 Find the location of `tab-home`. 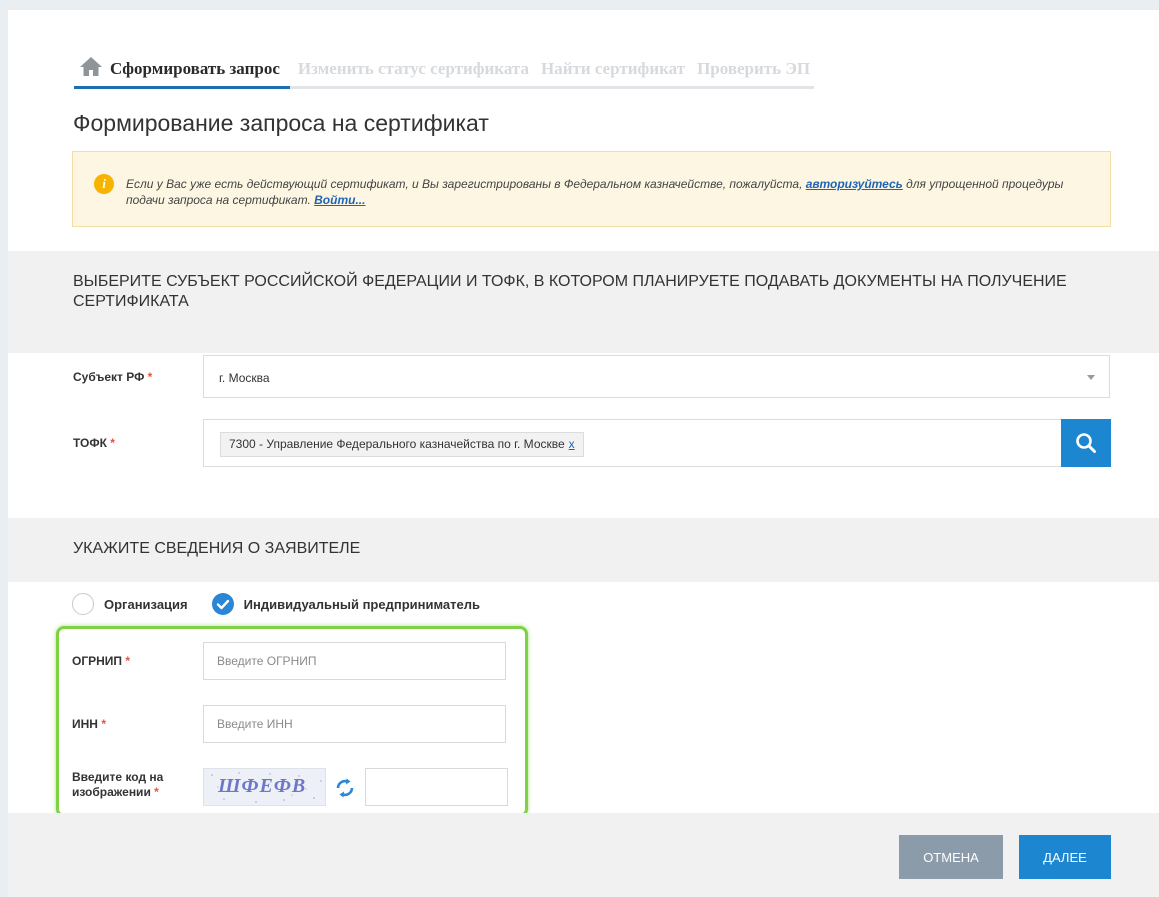

tab-home is located at coordinates (92, 72).